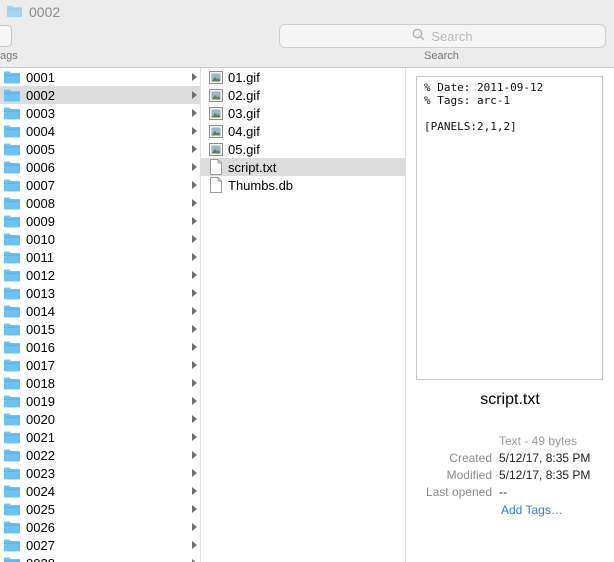  I want to click on folder-row: 0027, so click(100, 545).